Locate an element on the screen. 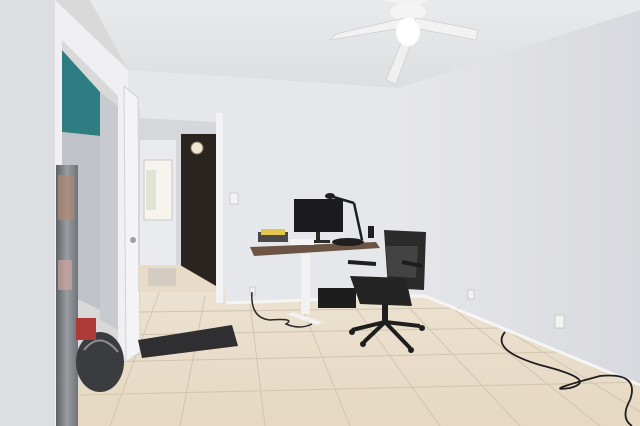 The height and width of the screenshot is (426, 640). dark-hallway-door is located at coordinates (198, 210).